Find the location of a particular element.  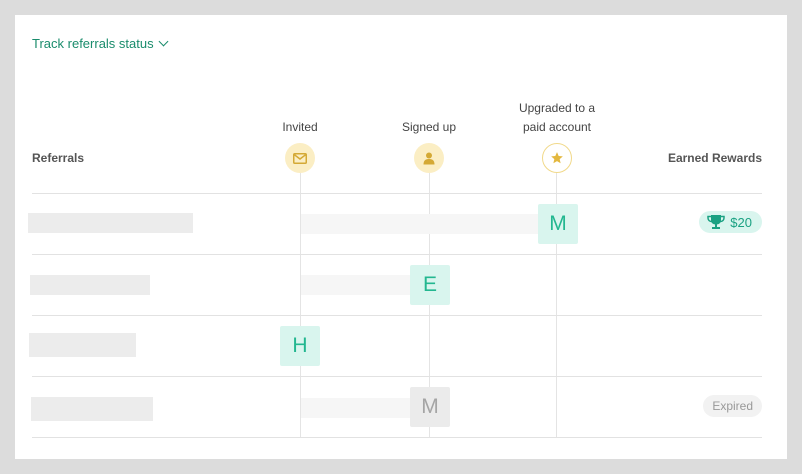

stage-line-upgraded is located at coordinates (556, 297).